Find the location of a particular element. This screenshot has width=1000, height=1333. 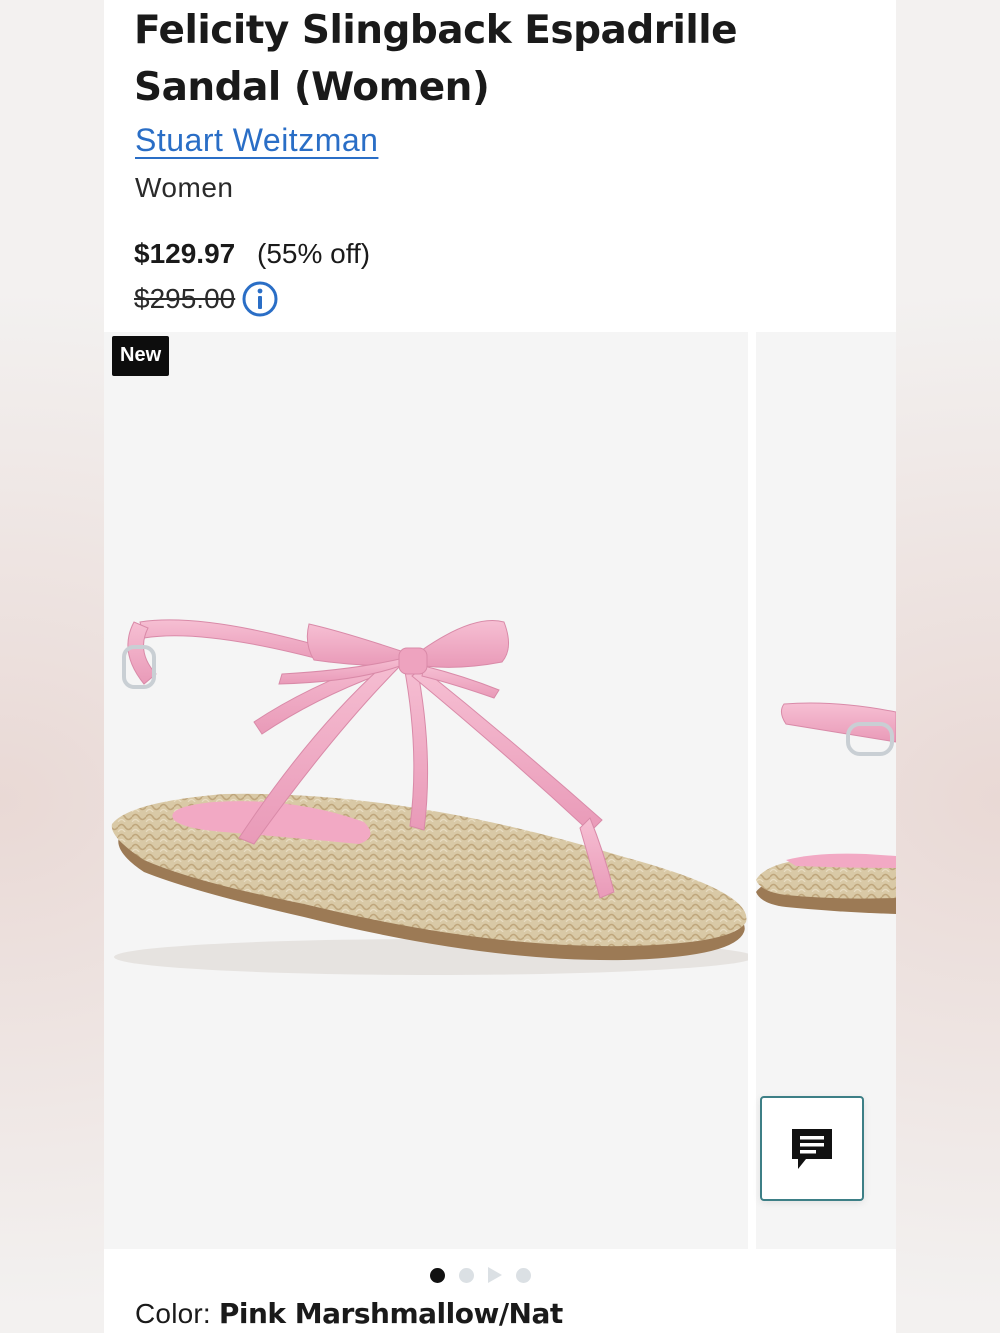

price-row: $129.97 (55% off) is located at coordinates (252, 254).